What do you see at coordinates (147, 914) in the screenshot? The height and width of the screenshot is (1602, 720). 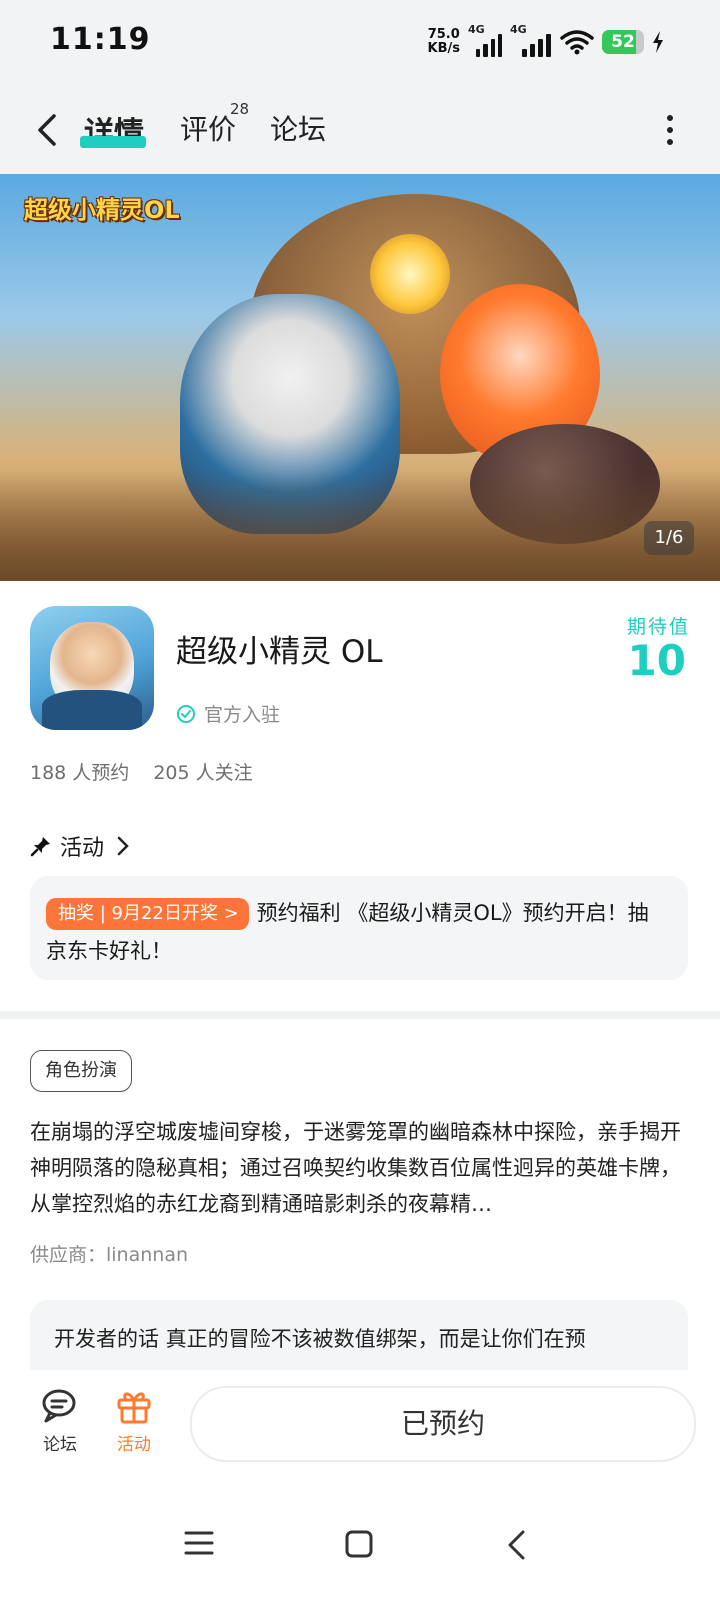 I see `lottery-tag: 抽奖 | 9月22日开奖 >` at bounding box center [147, 914].